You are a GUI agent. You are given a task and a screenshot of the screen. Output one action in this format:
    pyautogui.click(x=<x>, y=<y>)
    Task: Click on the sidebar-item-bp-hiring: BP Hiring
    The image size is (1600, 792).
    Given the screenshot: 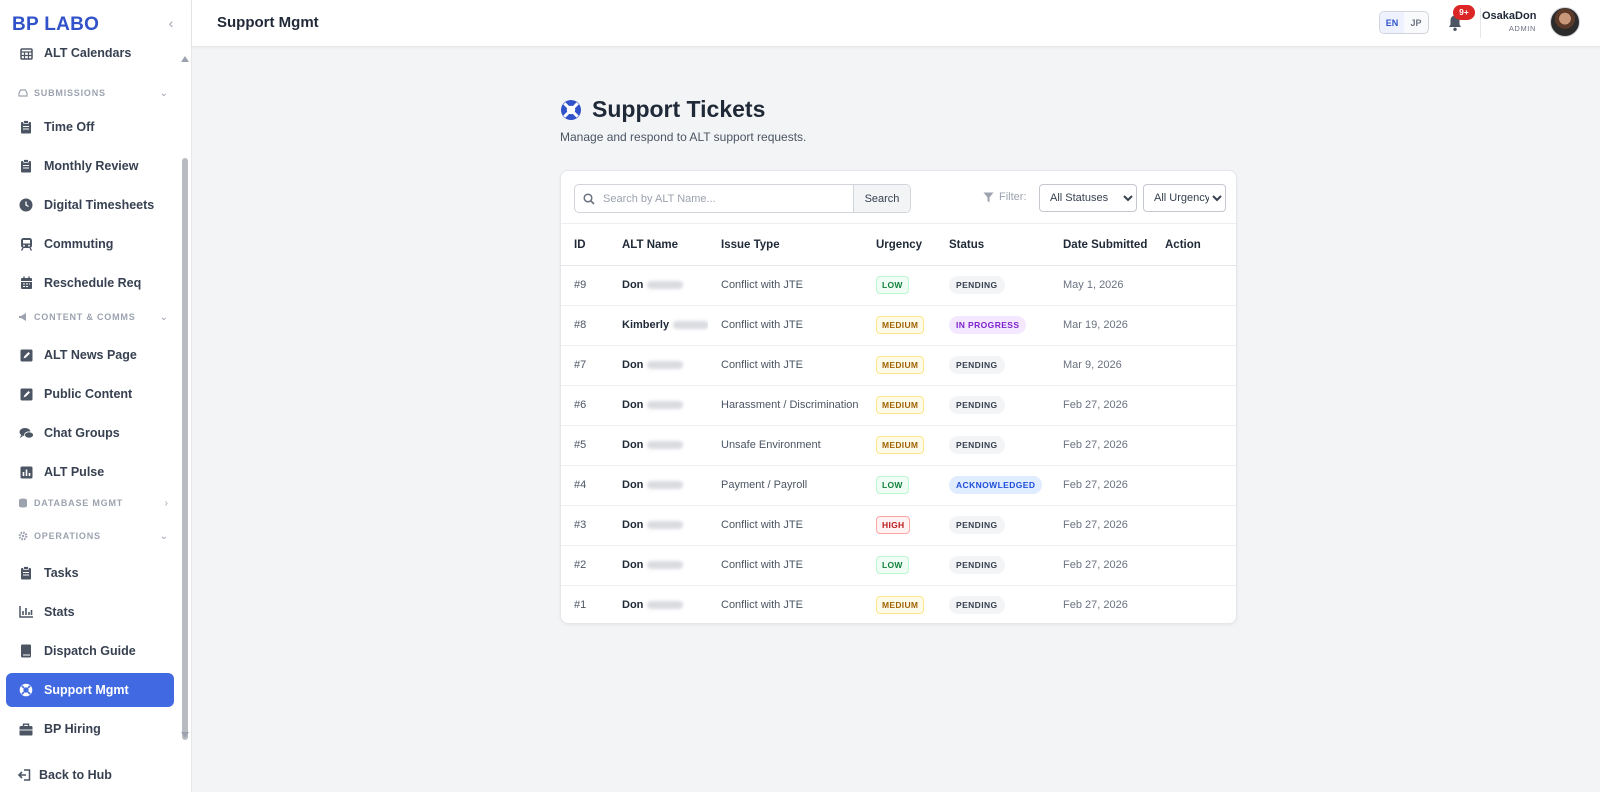 What is the action you would take?
    pyautogui.click(x=90, y=729)
    